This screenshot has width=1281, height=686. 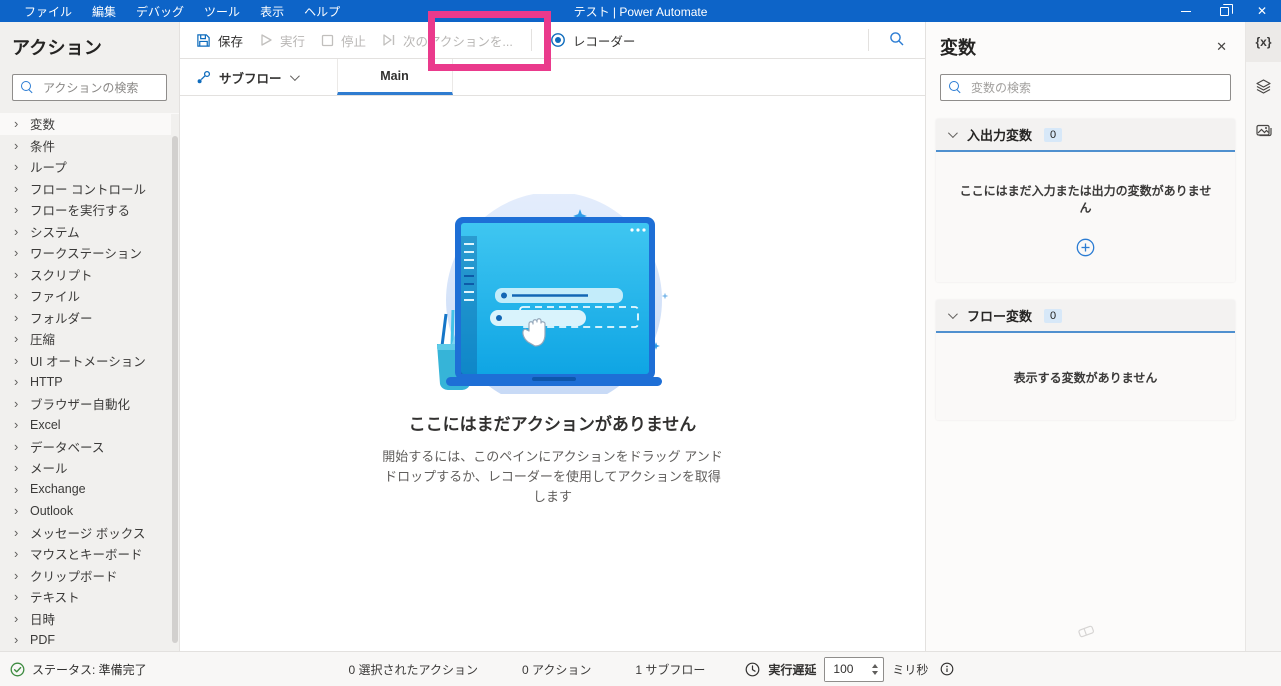 I want to click on save-icon, so click(x=203, y=40).